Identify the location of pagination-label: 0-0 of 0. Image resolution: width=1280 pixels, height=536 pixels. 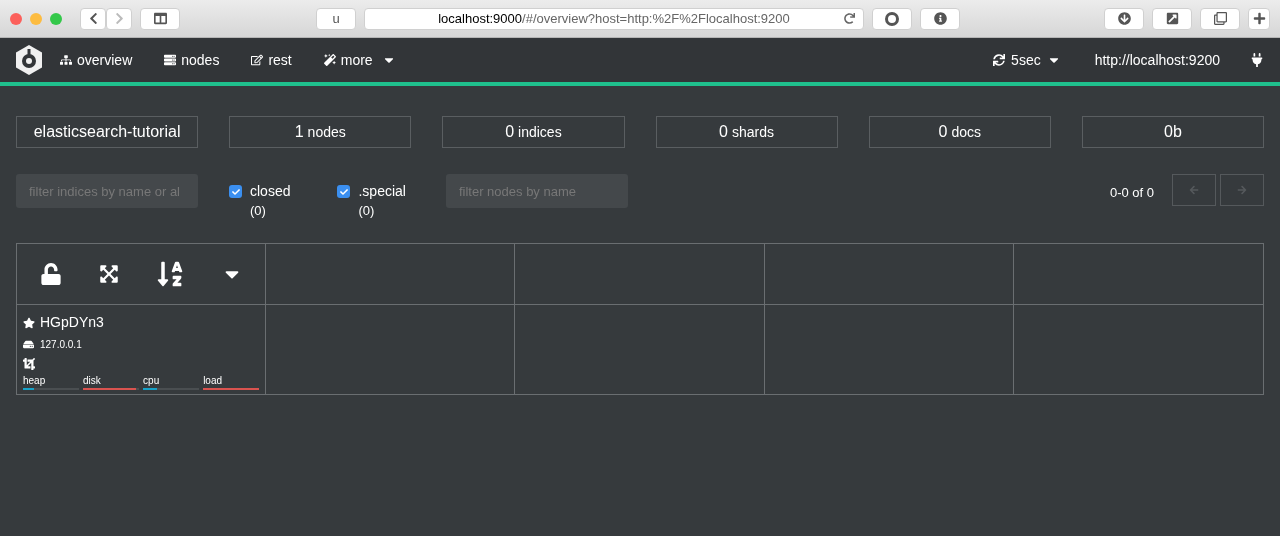
(1131, 193).